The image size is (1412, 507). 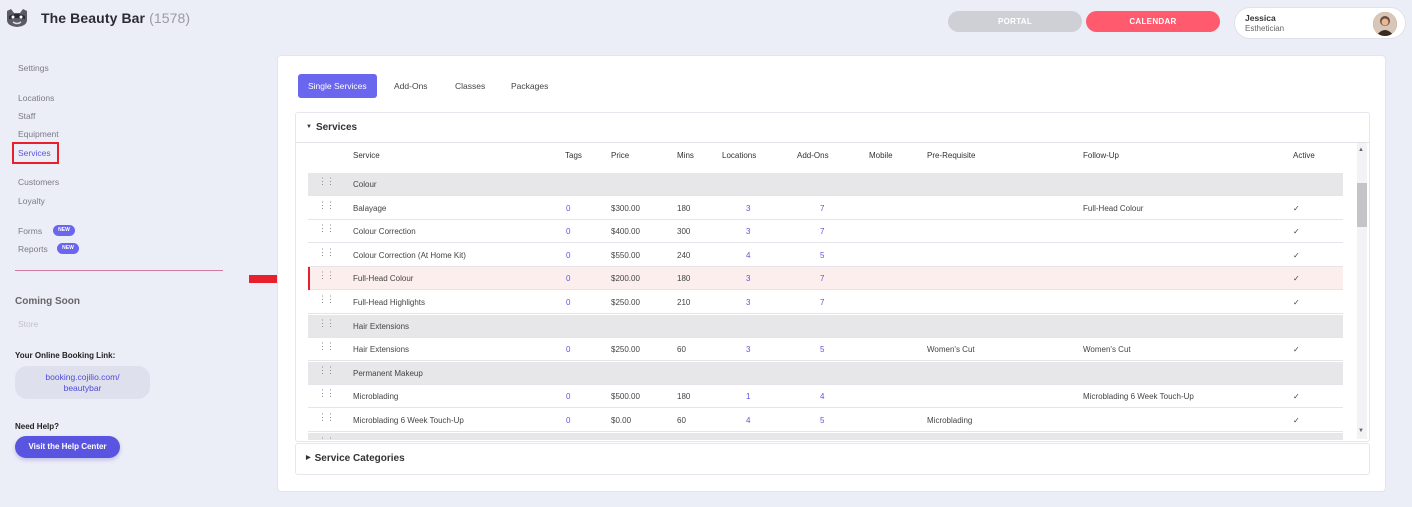 What do you see at coordinates (365, 184) in the screenshot?
I see `category-name: Colour` at bounding box center [365, 184].